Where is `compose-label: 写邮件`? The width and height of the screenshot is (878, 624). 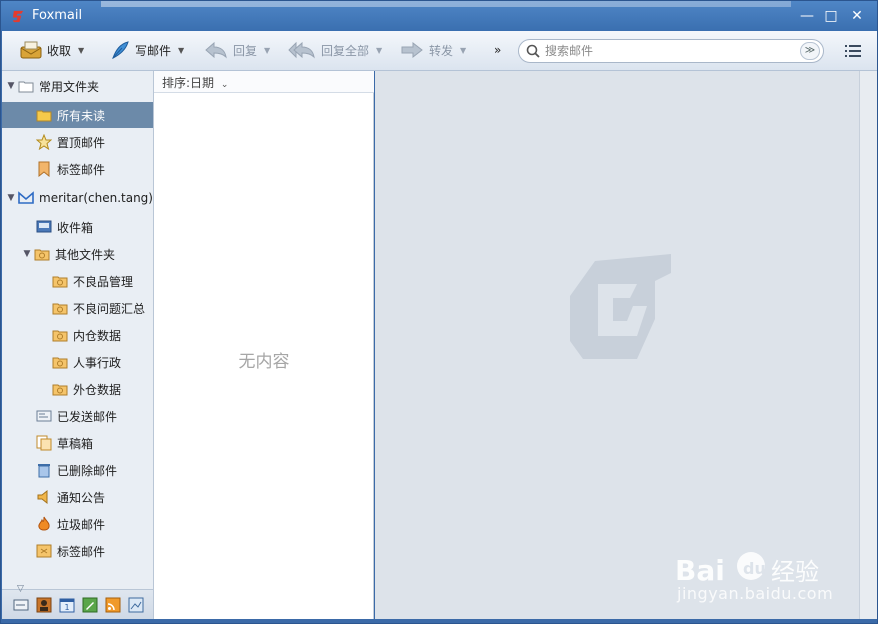
compose-label: 写邮件 is located at coordinates (153, 50).